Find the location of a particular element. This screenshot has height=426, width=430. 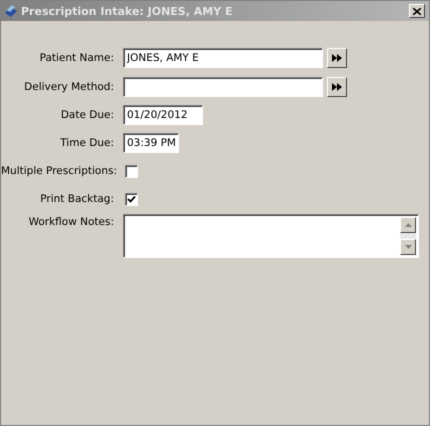

field-label: Delivery Method: is located at coordinates (68, 86).